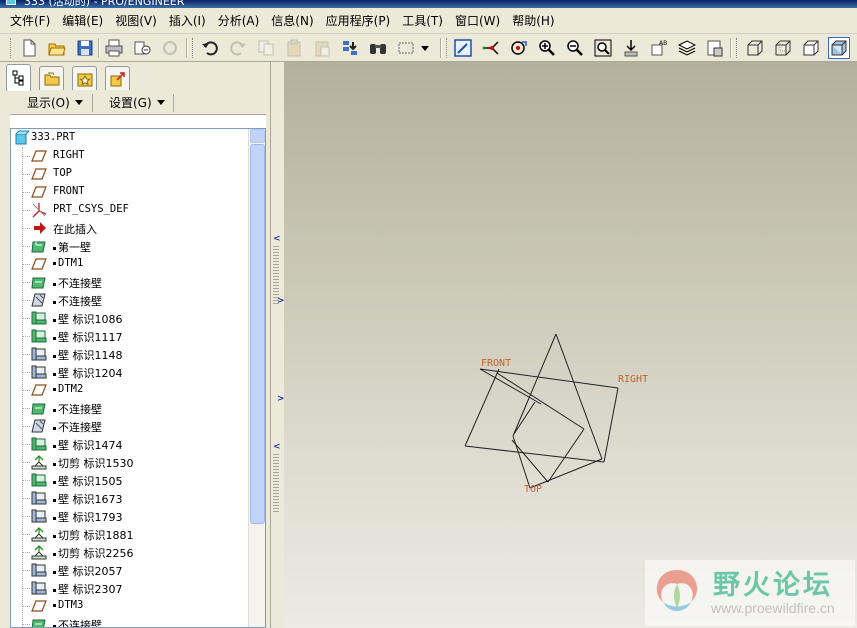 The image size is (857, 628). What do you see at coordinates (631, 48) in the screenshot?
I see `view-manager-icon` at bounding box center [631, 48].